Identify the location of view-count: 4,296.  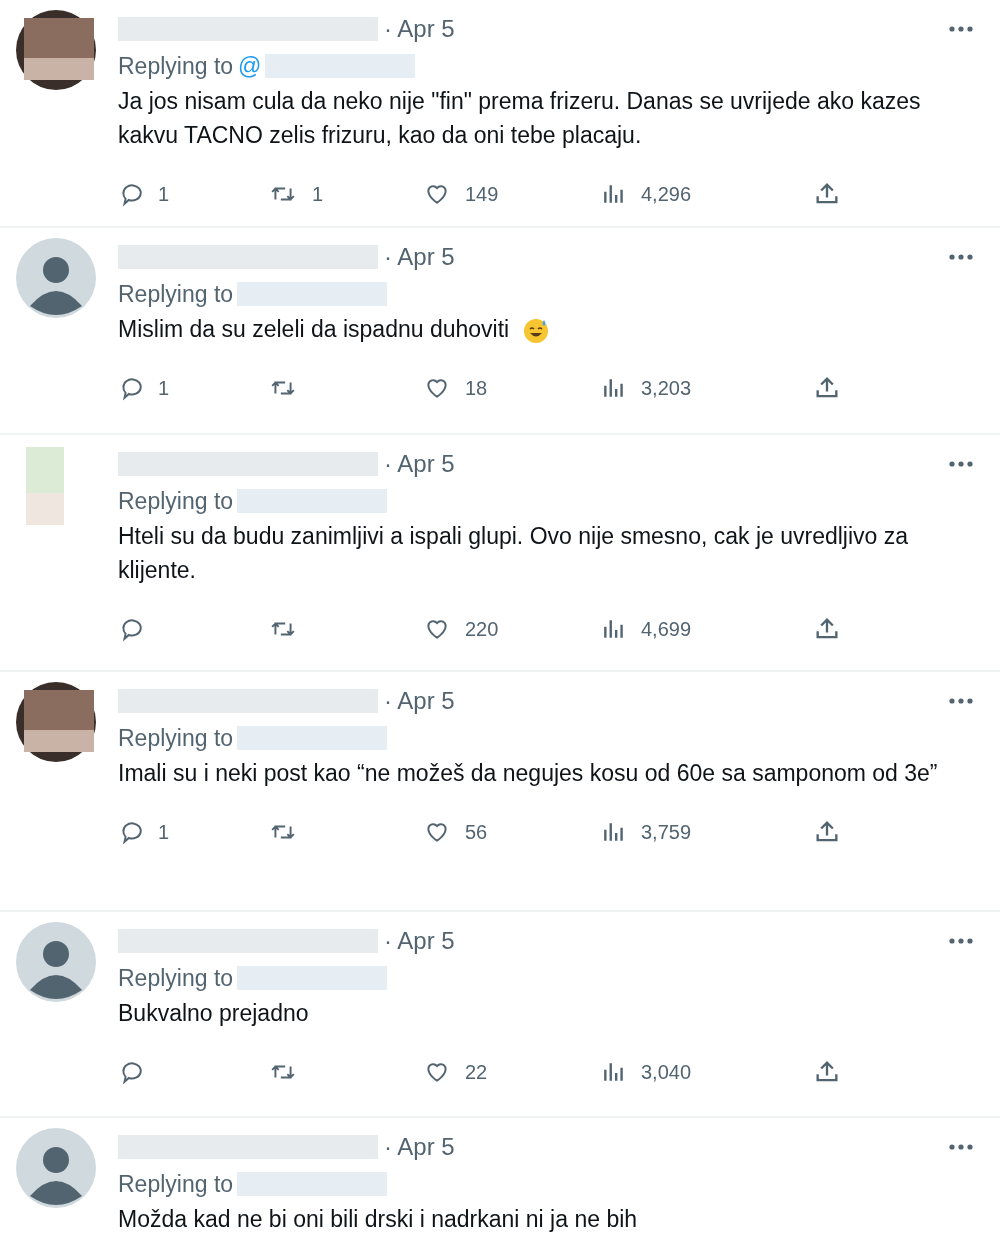
(666, 194).